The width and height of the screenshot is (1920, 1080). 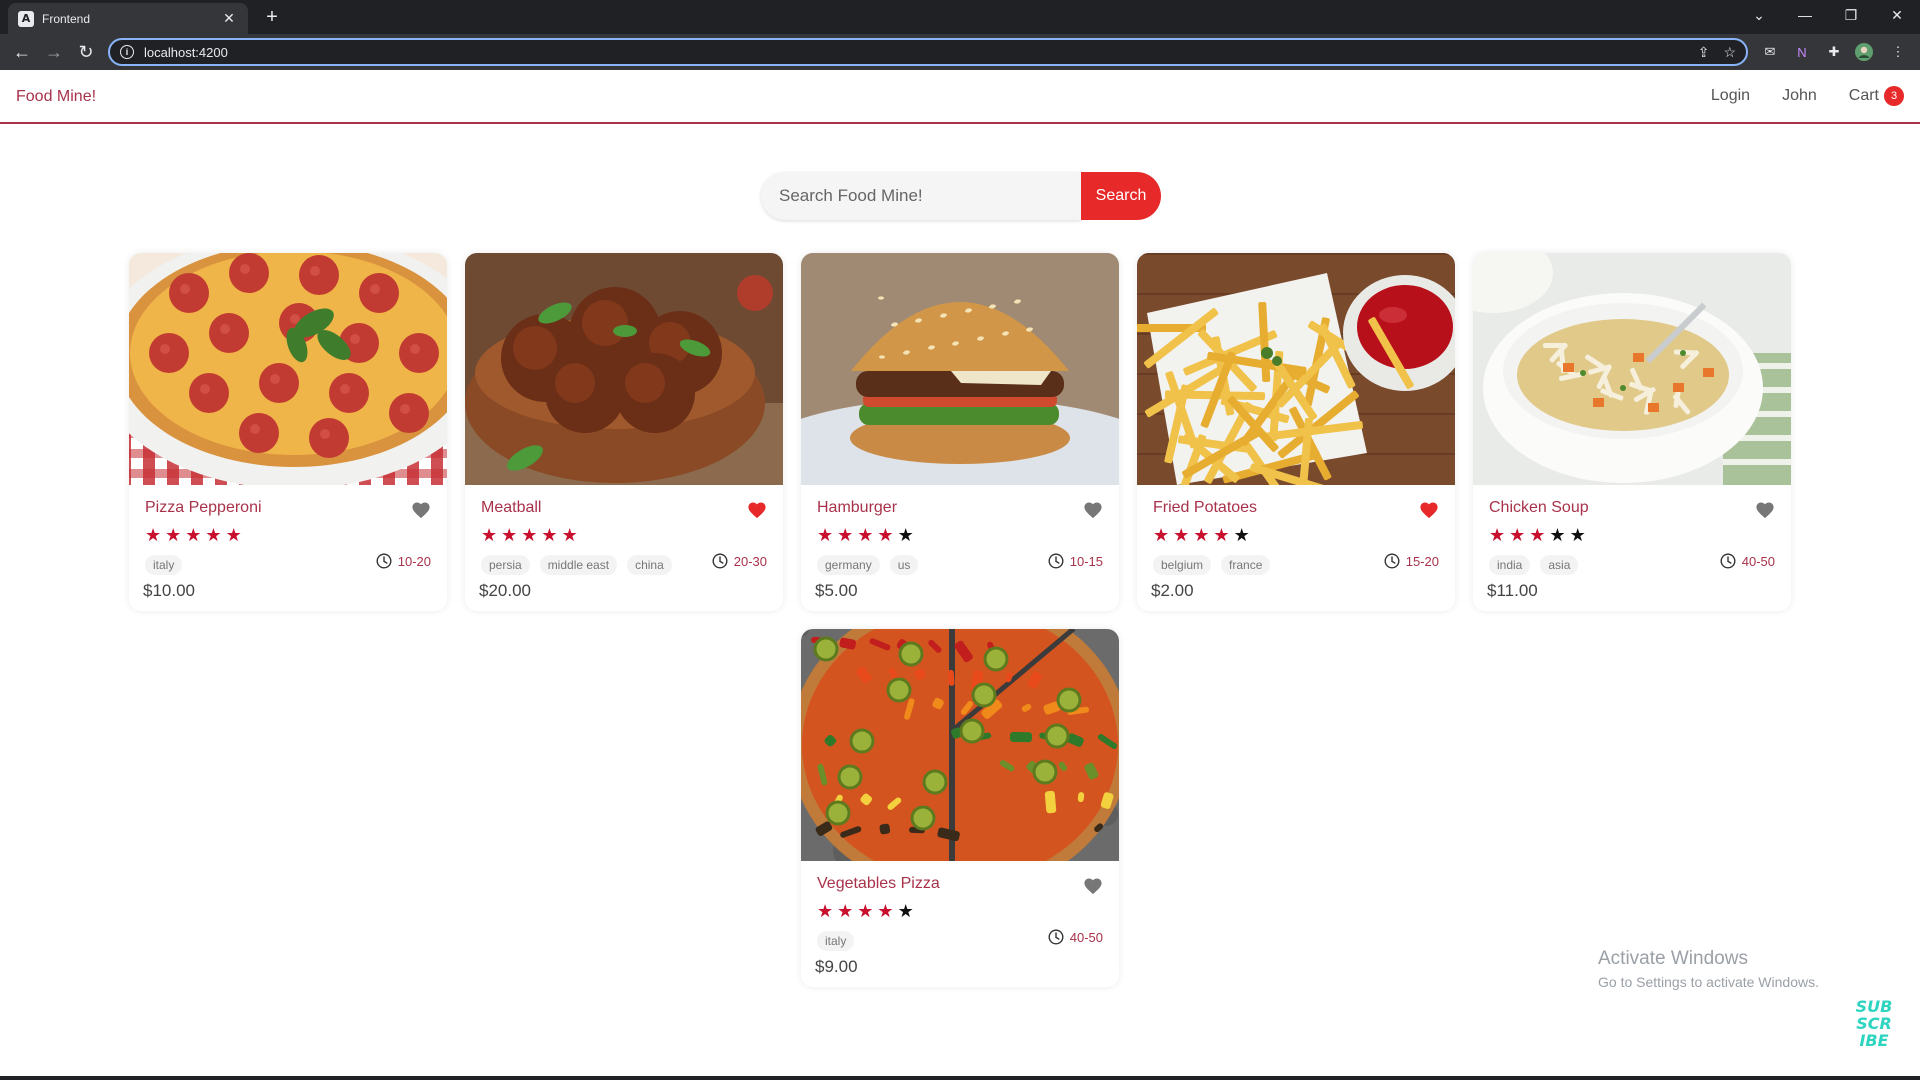 What do you see at coordinates (578, 565) in the screenshot?
I see `tag-chip: middle east` at bounding box center [578, 565].